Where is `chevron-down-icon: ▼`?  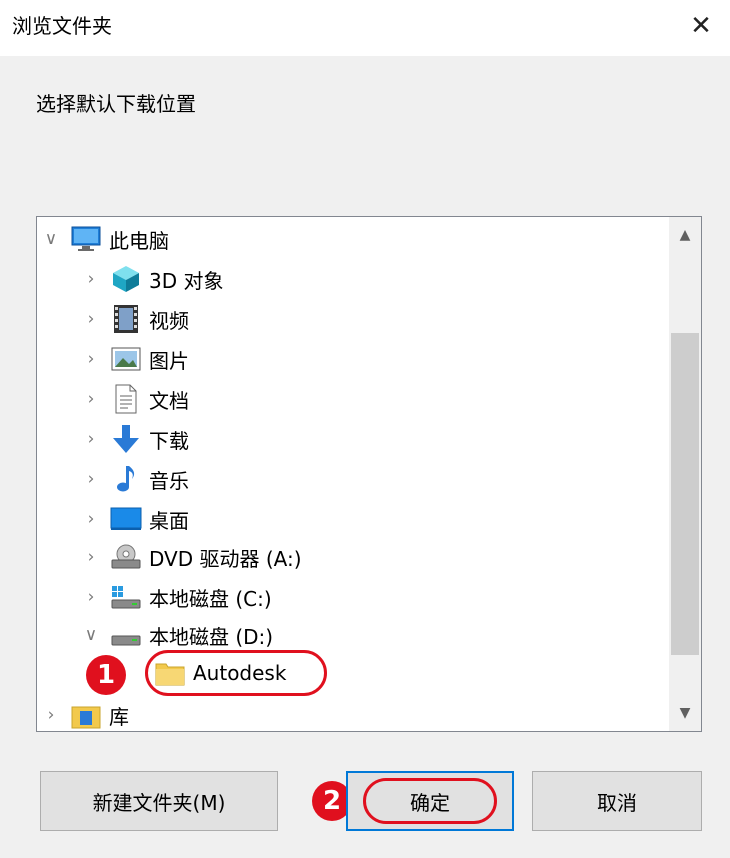 chevron-down-icon: ▼ is located at coordinates (685, 713).